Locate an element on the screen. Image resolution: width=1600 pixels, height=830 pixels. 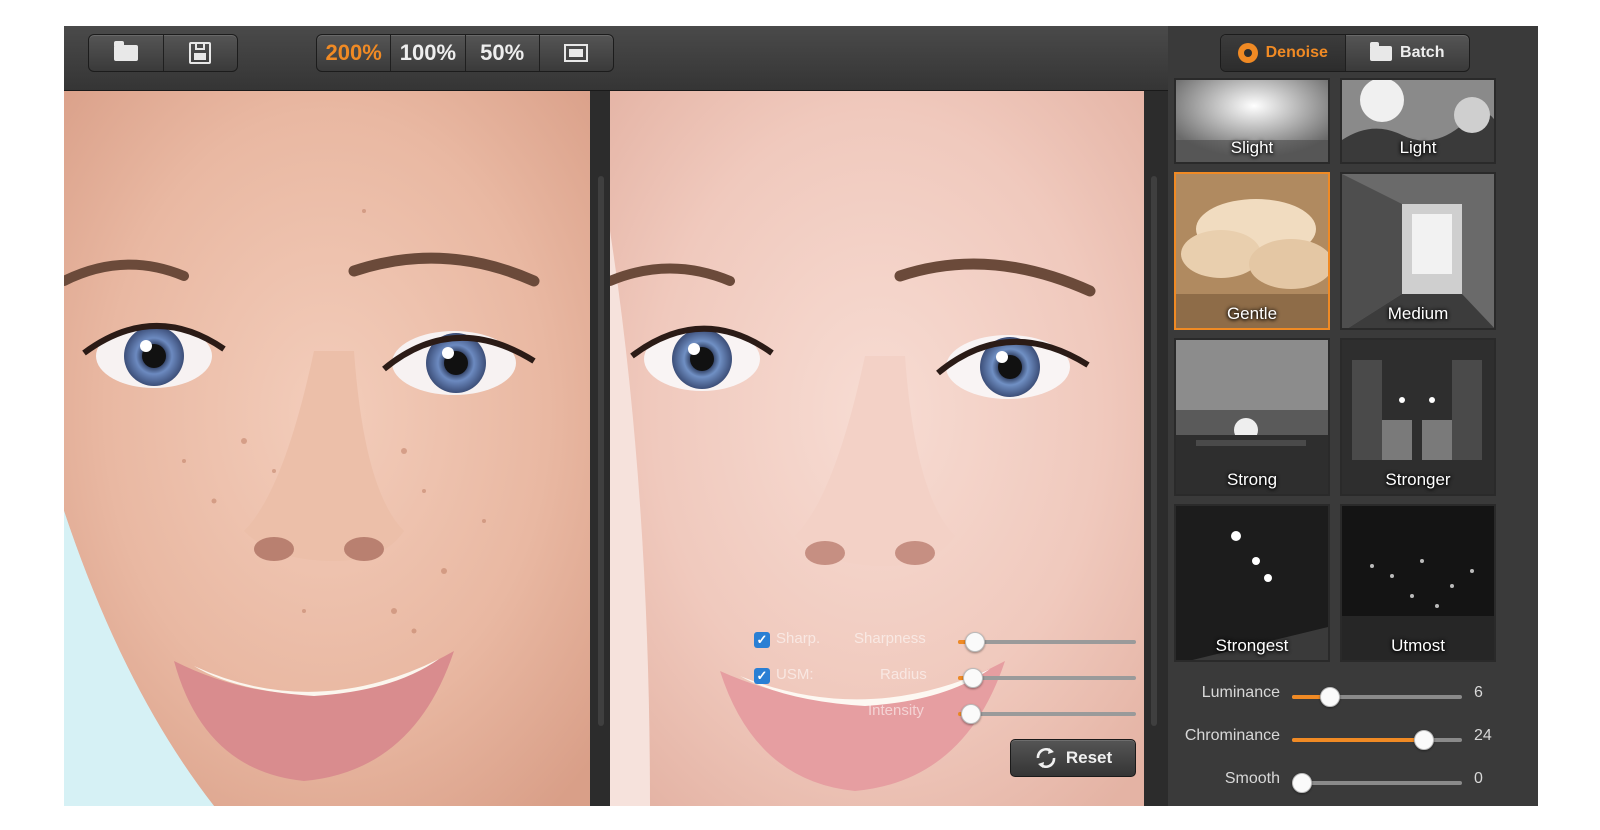
luminance-slider is located at coordinates (1377, 697).